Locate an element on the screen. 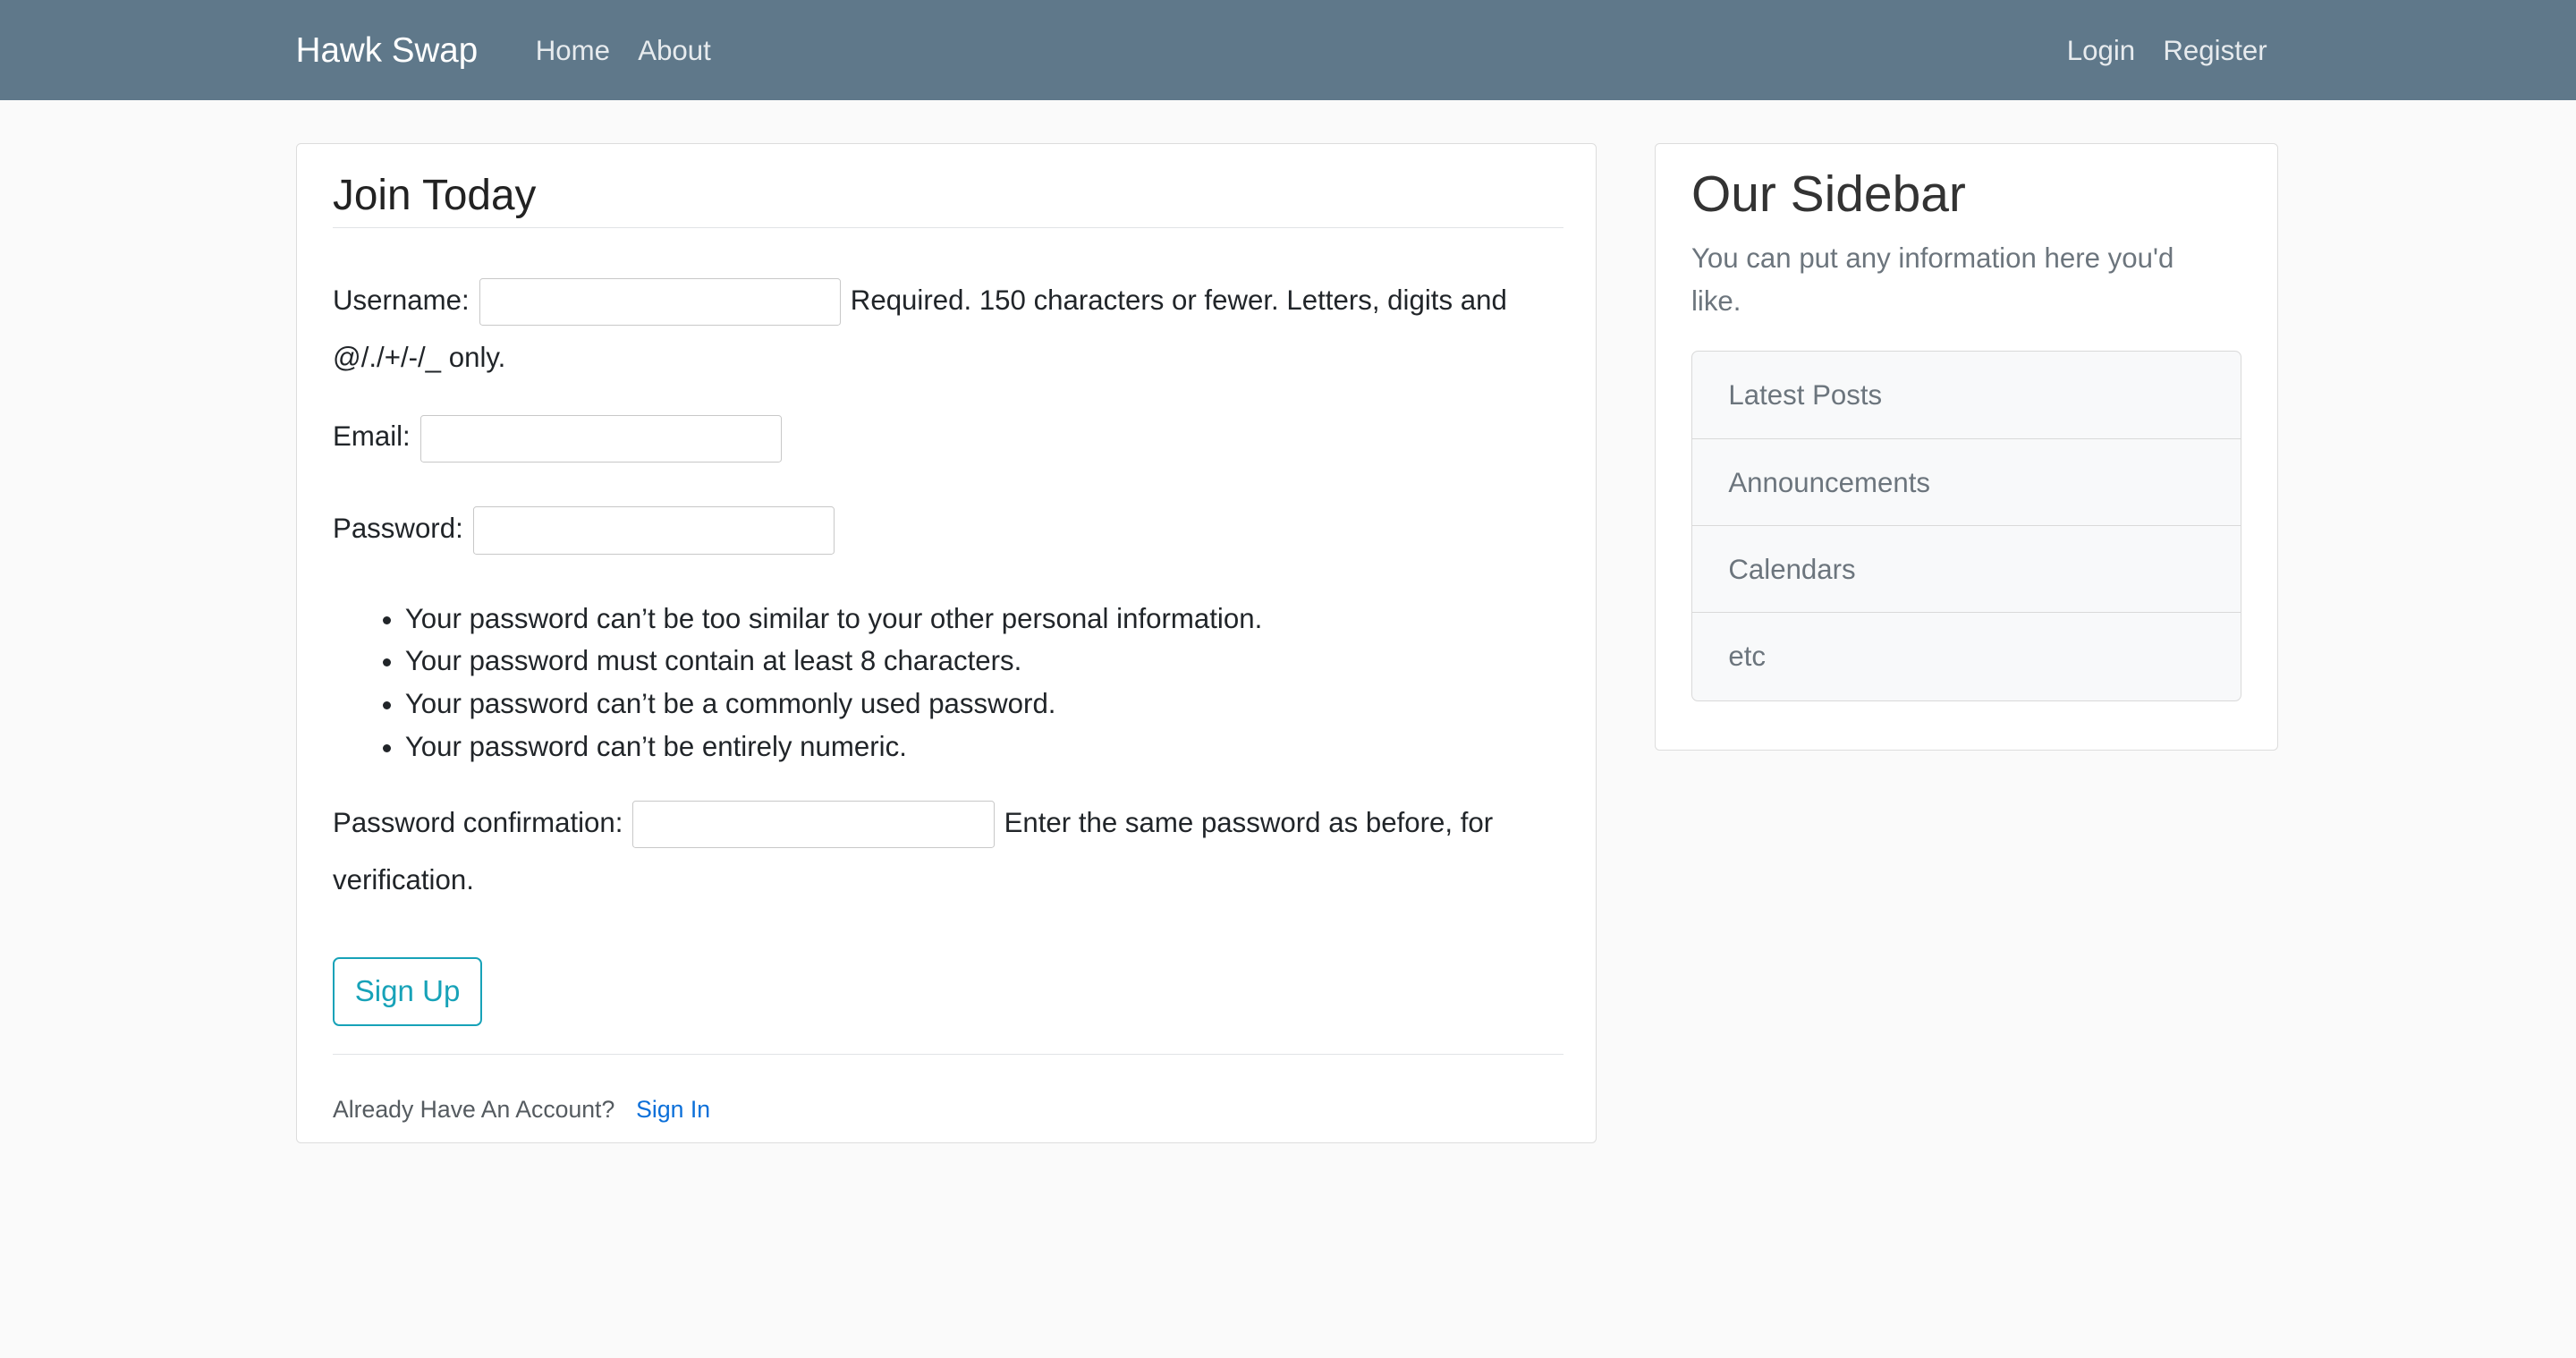  nav-right: Login Register is located at coordinates (2167, 51).